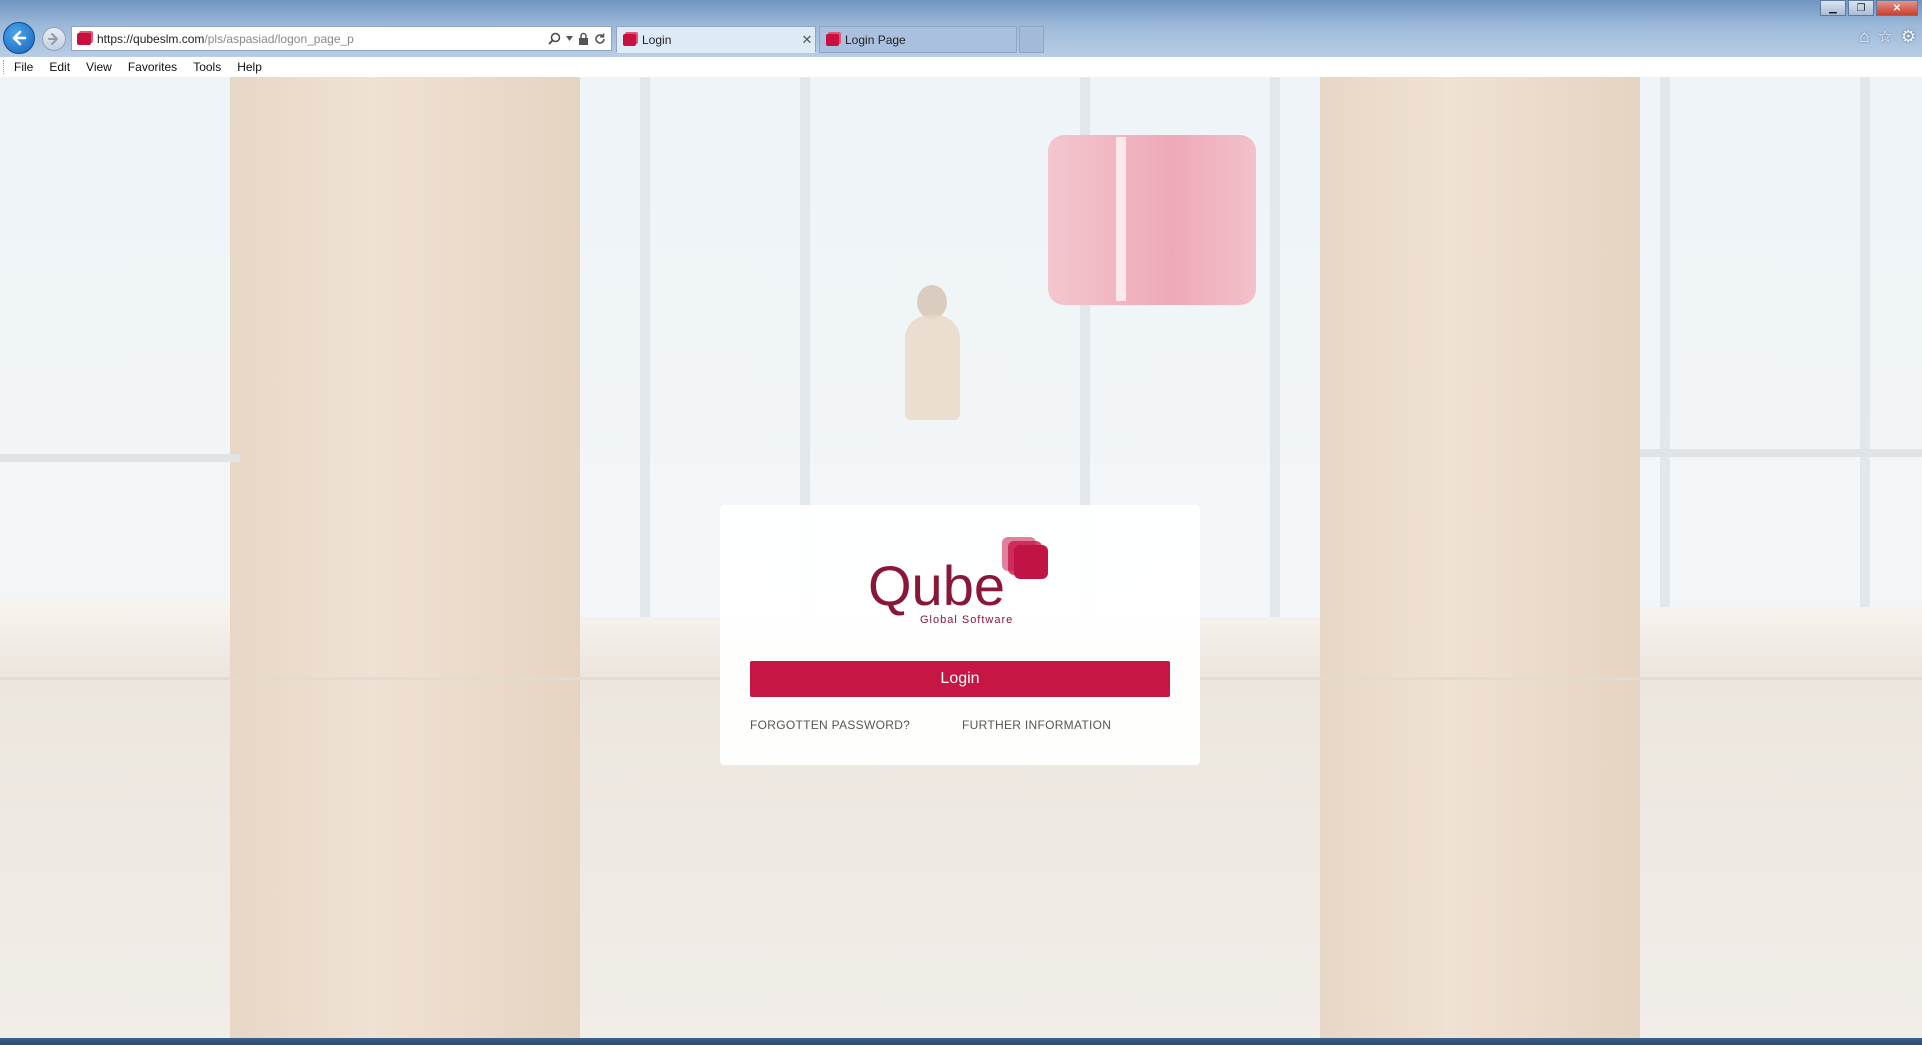 This screenshot has height=1045, width=1922. I want to click on logo-tagline: Global Software, so click(966, 619).